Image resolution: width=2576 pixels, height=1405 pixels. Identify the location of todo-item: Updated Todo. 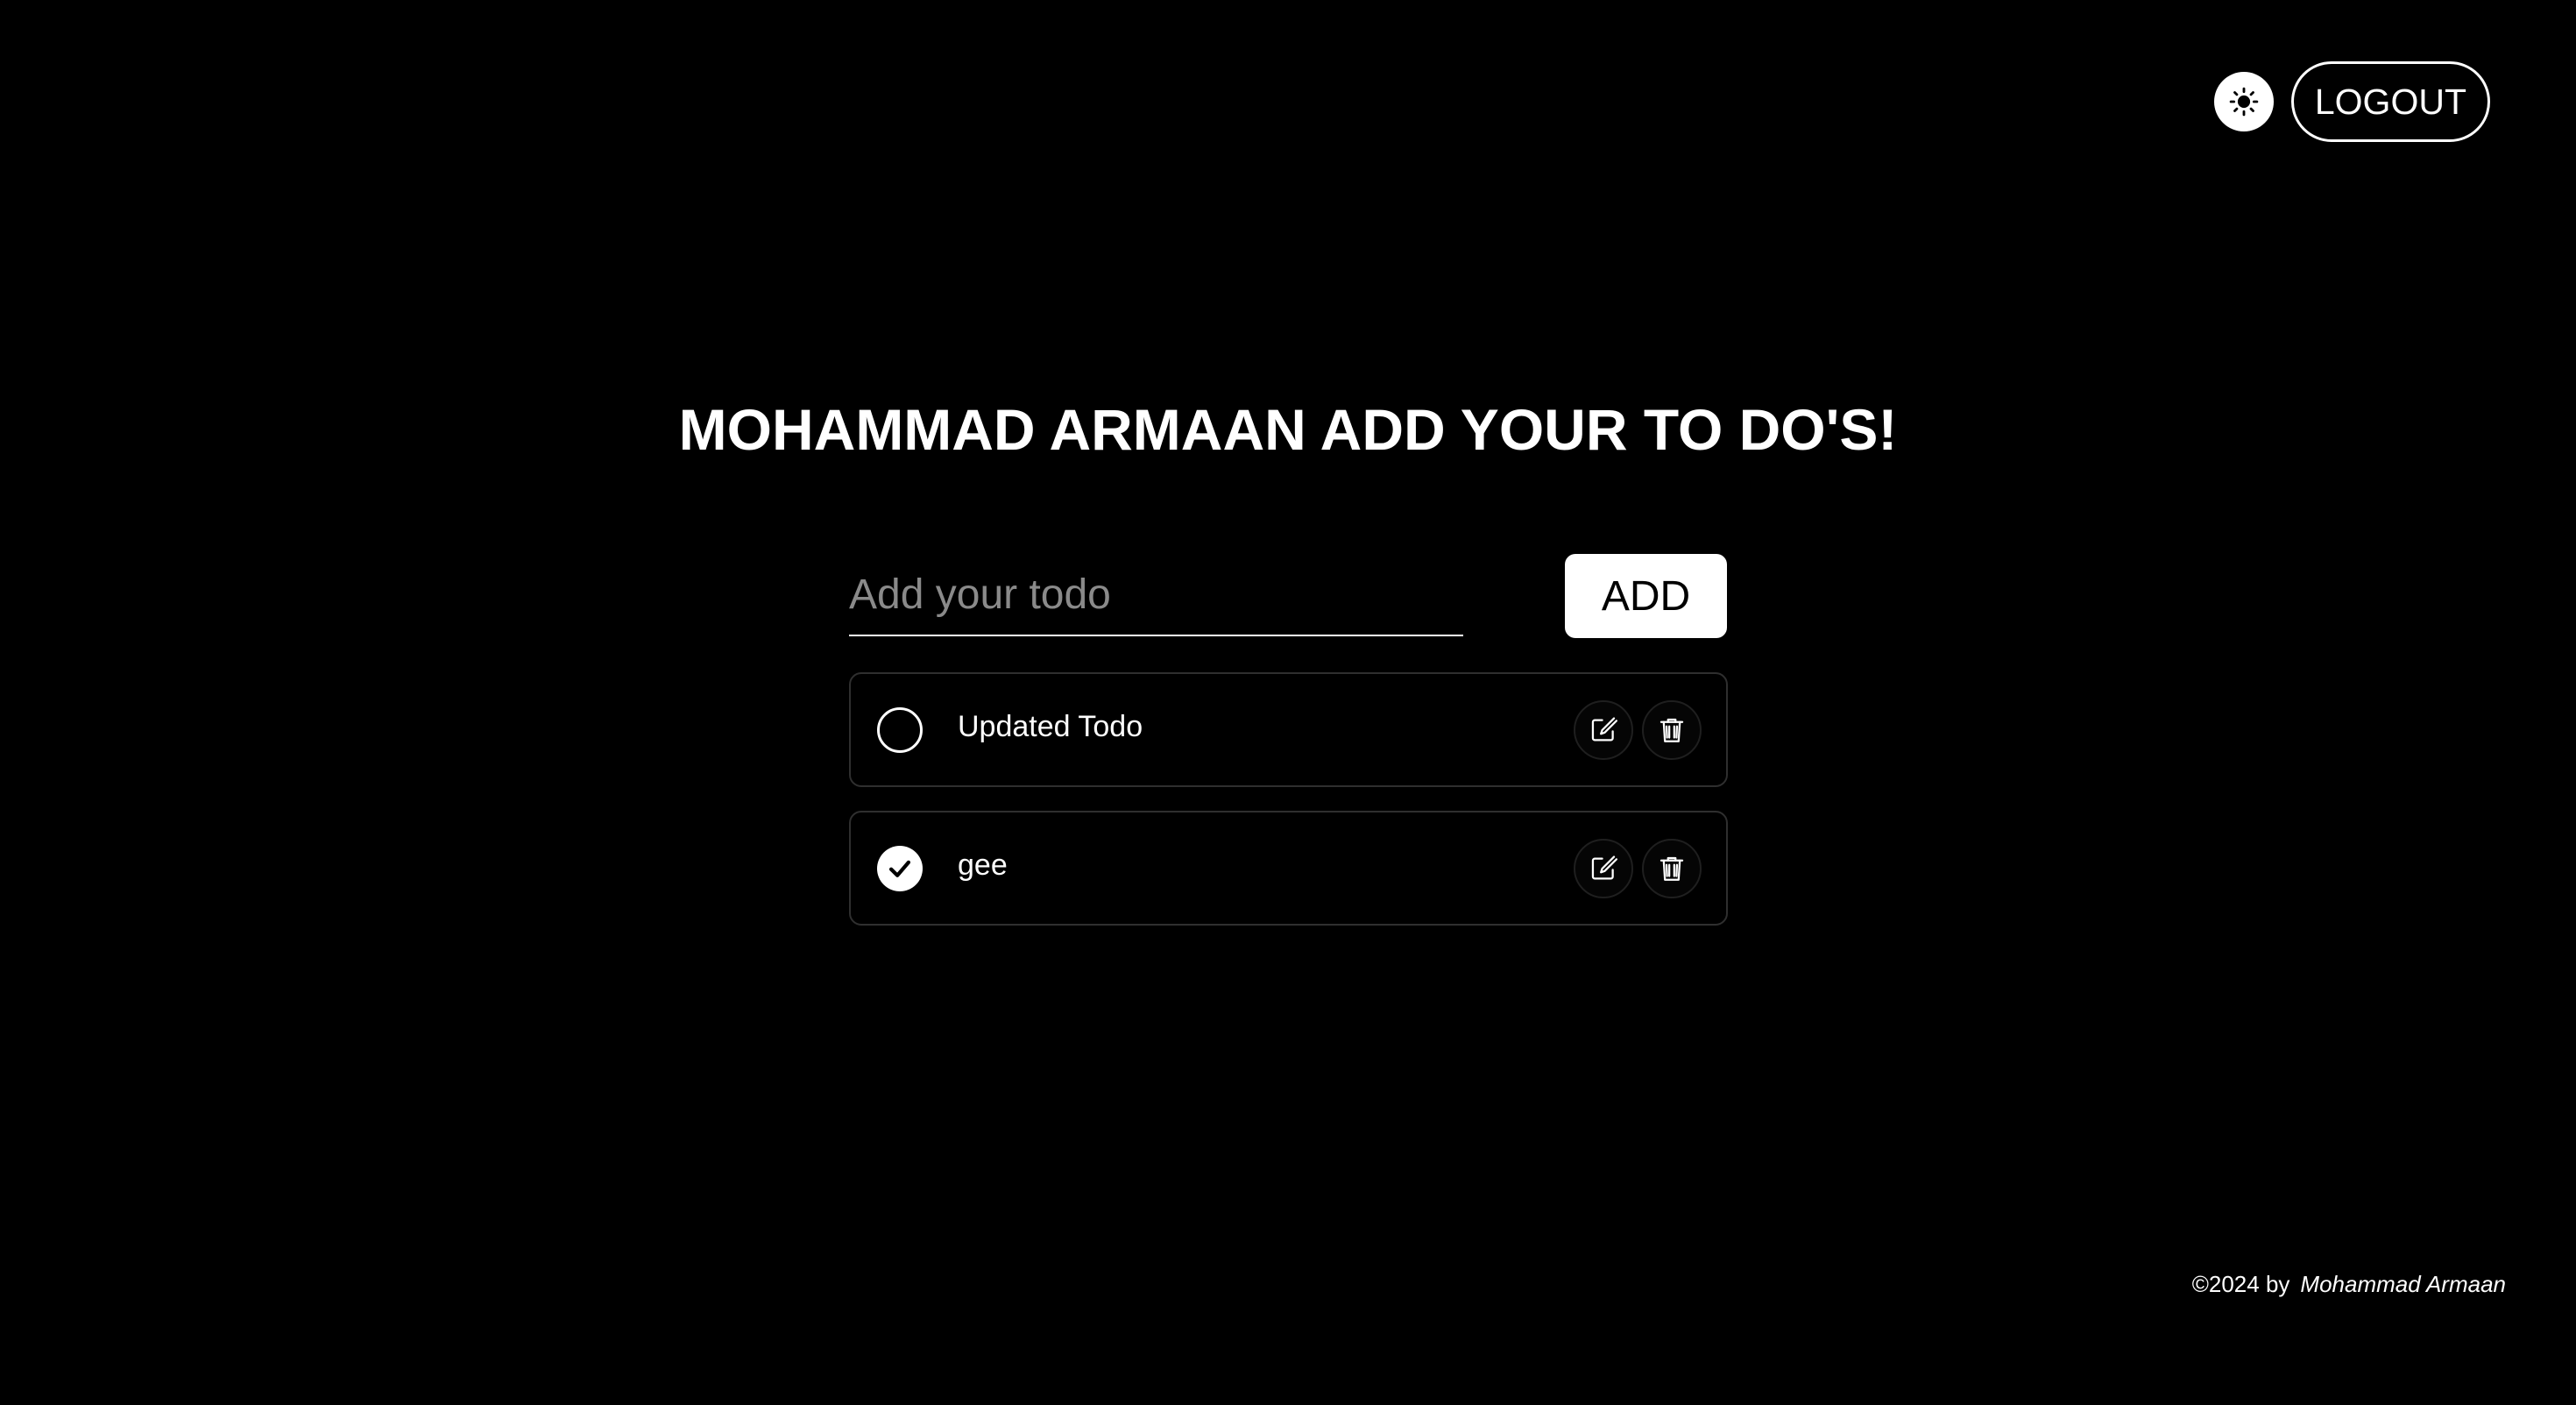
(1288, 729).